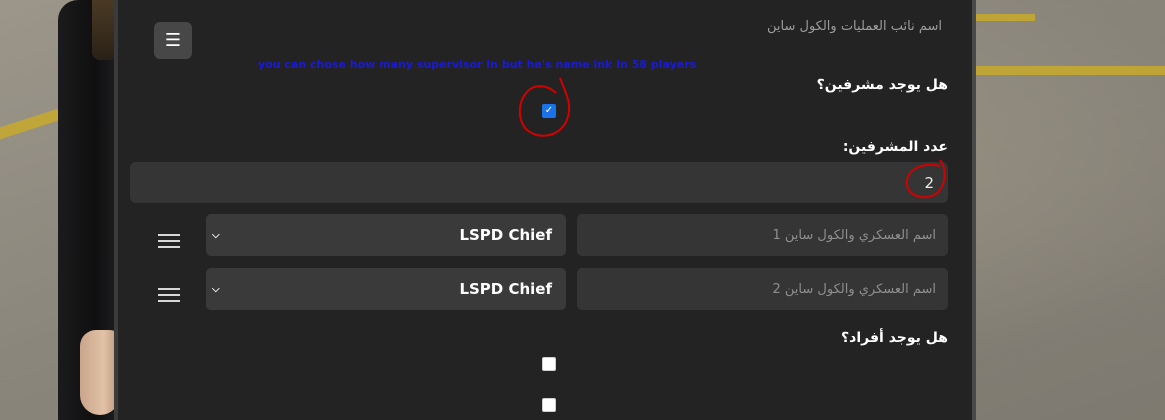 This screenshot has height=420, width=1165. Describe the element at coordinates (762, 289) in the screenshot. I see `member-name-field: اسم العسكري والكول ساين 2` at that location.